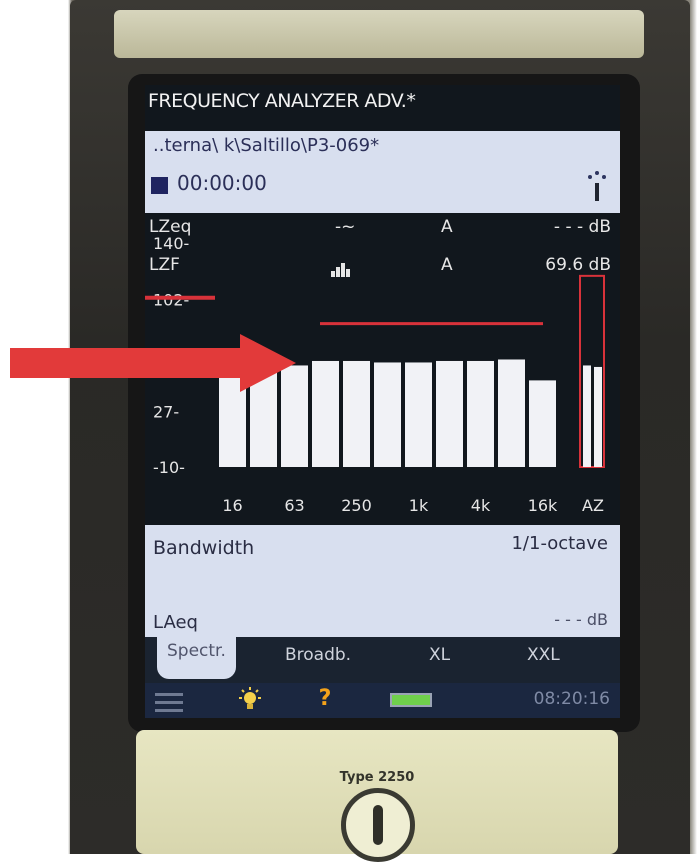 This screenshot has width=697, height=862. Describe the element at coordinates (266, 145) in the screenshot. I see `project-path: ..terna\ k\Saltillo\P3-069*` at that location.